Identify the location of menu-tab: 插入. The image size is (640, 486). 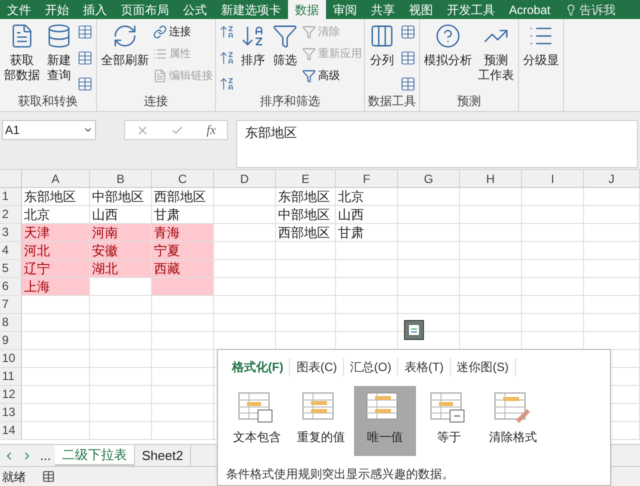
(95, 9).